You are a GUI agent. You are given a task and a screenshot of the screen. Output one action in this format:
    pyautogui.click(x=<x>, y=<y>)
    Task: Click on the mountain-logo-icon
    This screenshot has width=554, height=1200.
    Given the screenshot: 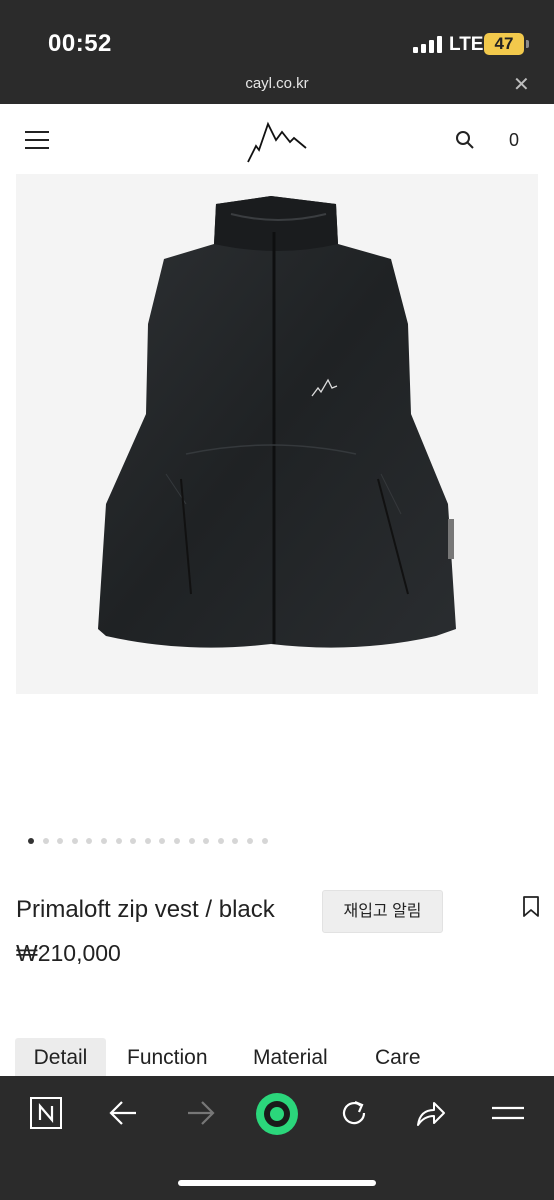 What is the action you would take?
    pyautogui.click(x=277, y=144)
    